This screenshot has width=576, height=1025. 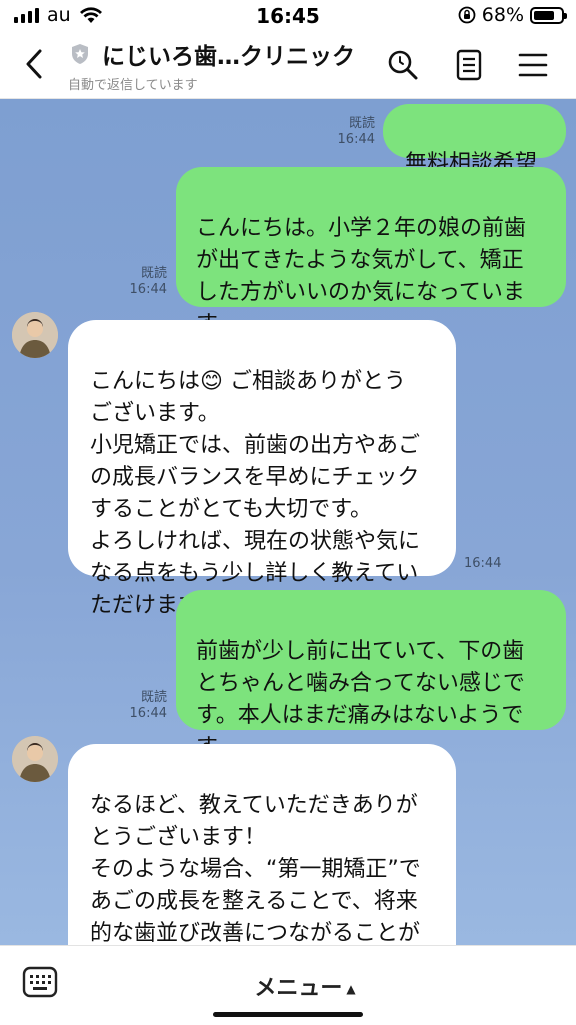 What do you see at coordinates (474, 140) in the screenshot?
I see `message-bubble-outgoing: 無料相談希望` at bounding box center [474, 140].